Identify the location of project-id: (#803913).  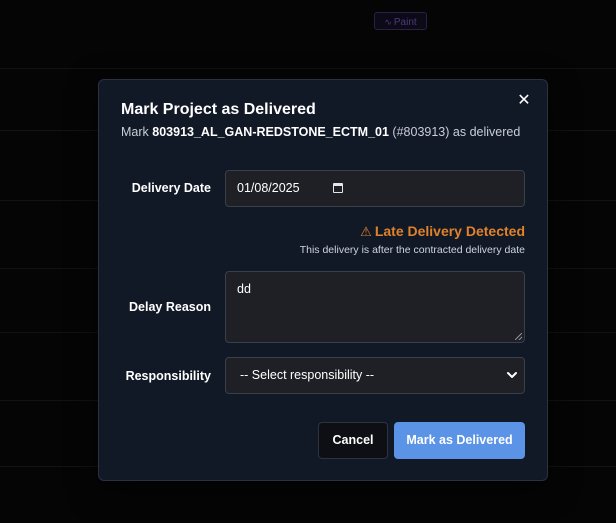
(421, 132).